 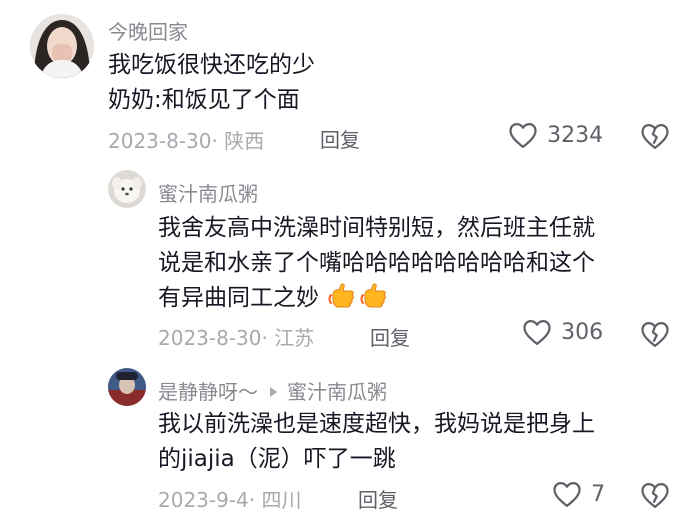 I want to click on reply-arrow-icon, so click(x=273, y=392).